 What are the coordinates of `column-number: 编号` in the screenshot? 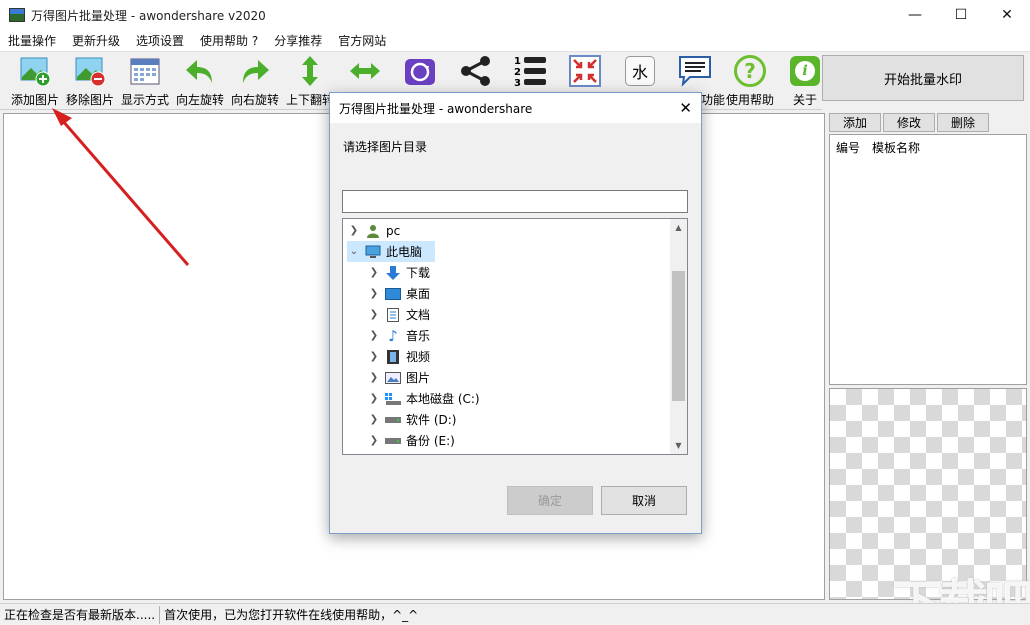 It's located at (848, 147).